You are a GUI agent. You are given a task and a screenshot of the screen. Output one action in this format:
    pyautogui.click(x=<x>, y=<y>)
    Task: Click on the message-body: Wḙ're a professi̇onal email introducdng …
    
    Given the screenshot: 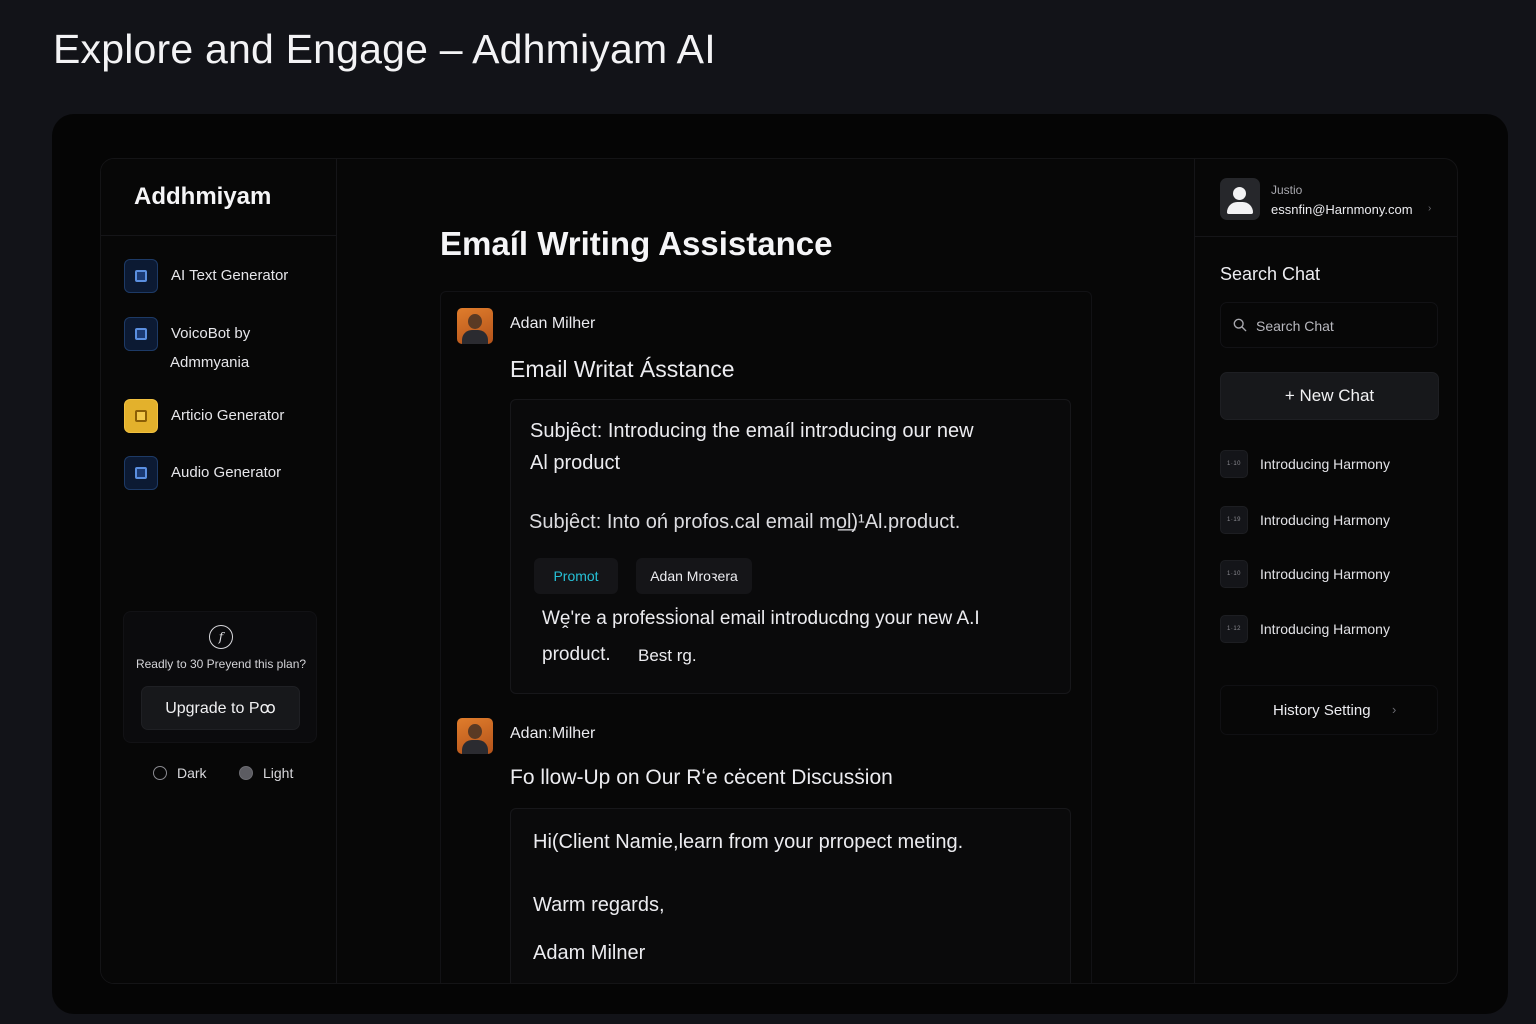 What is the action you would take?
    pyautogui.click(x=761, y=618)
    